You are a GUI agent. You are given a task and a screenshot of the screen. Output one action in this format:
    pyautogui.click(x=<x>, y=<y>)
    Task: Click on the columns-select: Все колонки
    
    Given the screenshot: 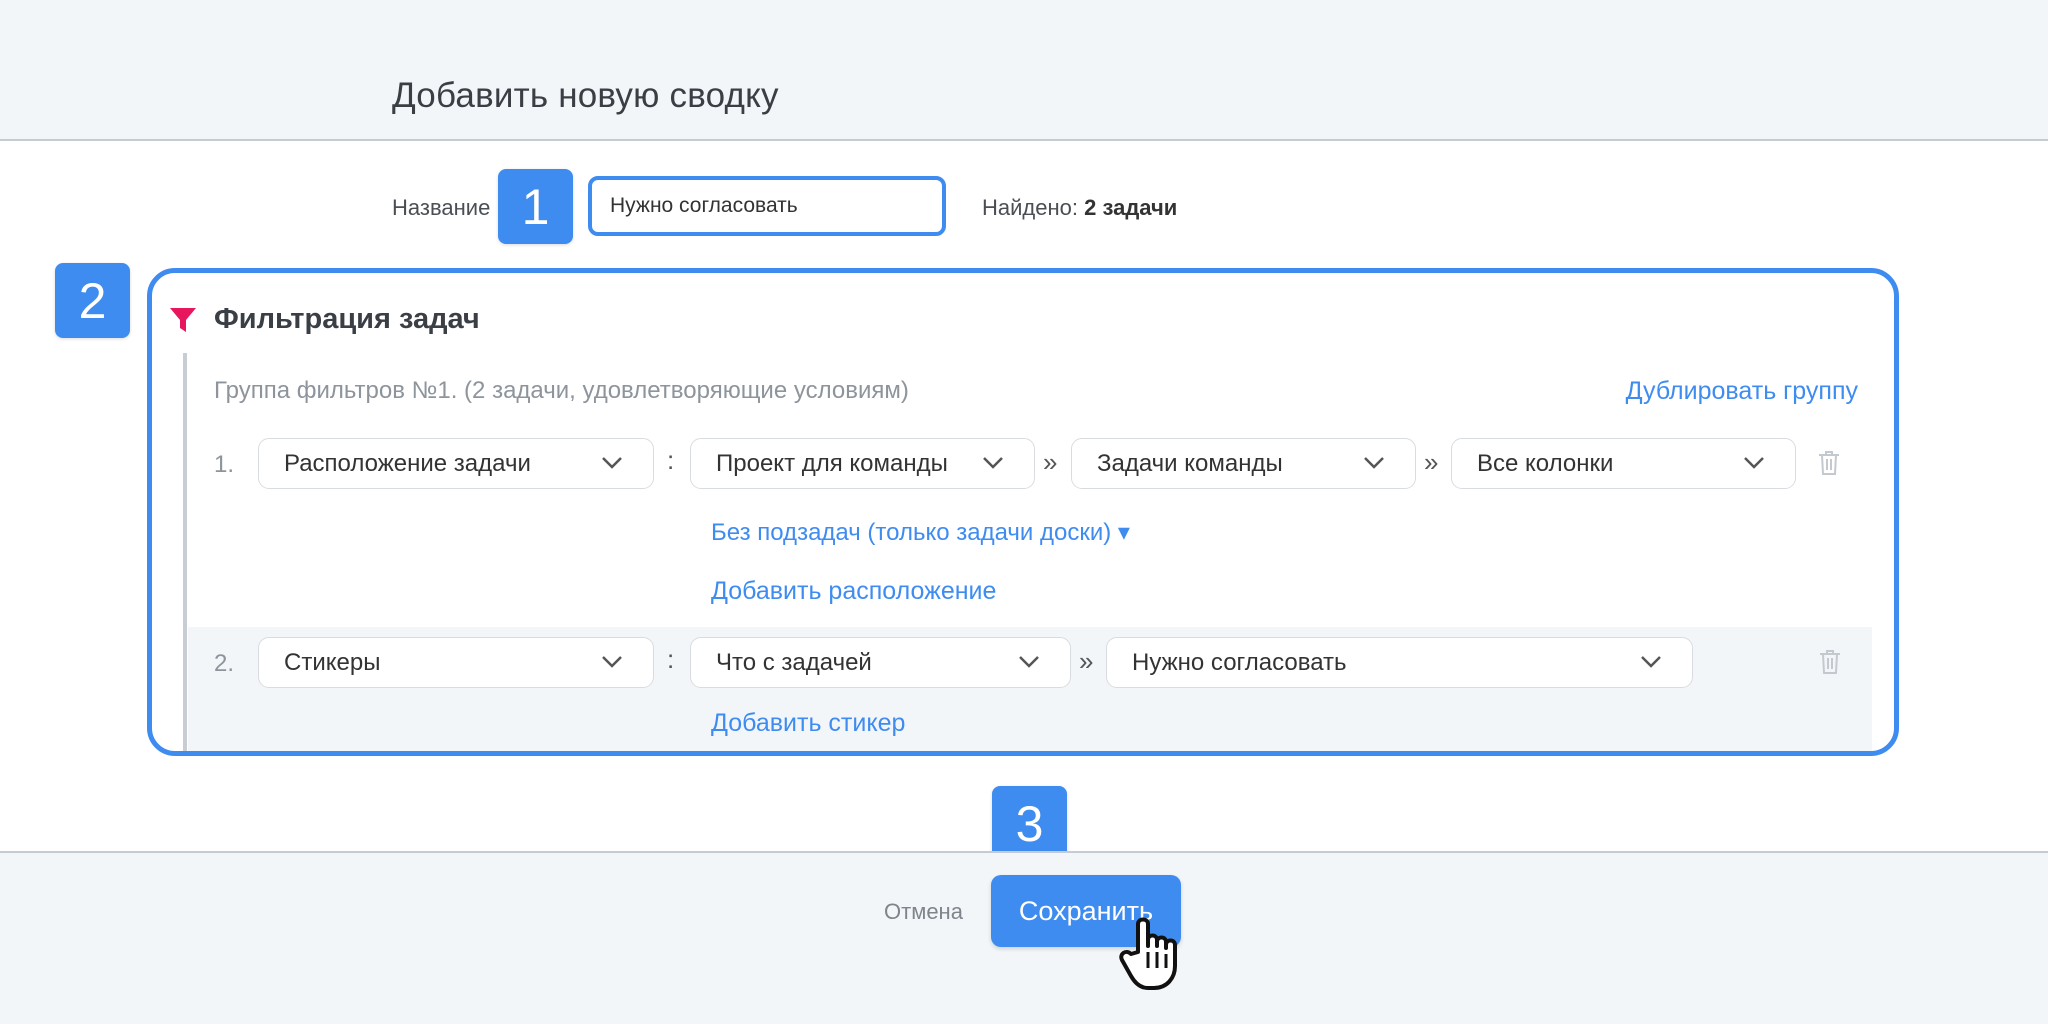 What is the action you would take?
    pyautogui.click(x=1623, y=463)
    